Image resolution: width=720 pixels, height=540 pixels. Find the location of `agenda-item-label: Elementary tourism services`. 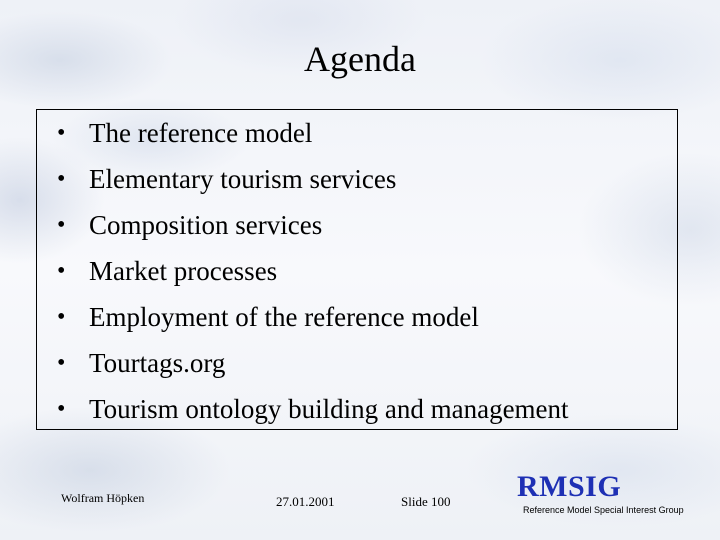

agenda-item-label: Elementary tourism services is located at coordinates (243, 179).